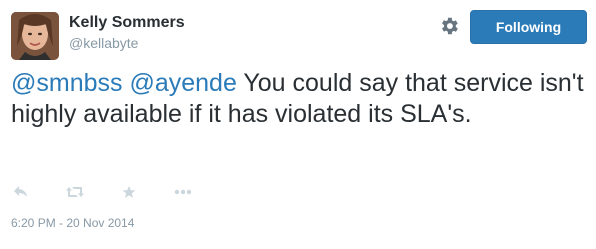 Image resolution: width=596 pixels, height=249 pixels. Describe the element at coordinates (75, 192) in the screenshot. I see `retweet-icon` at that location.